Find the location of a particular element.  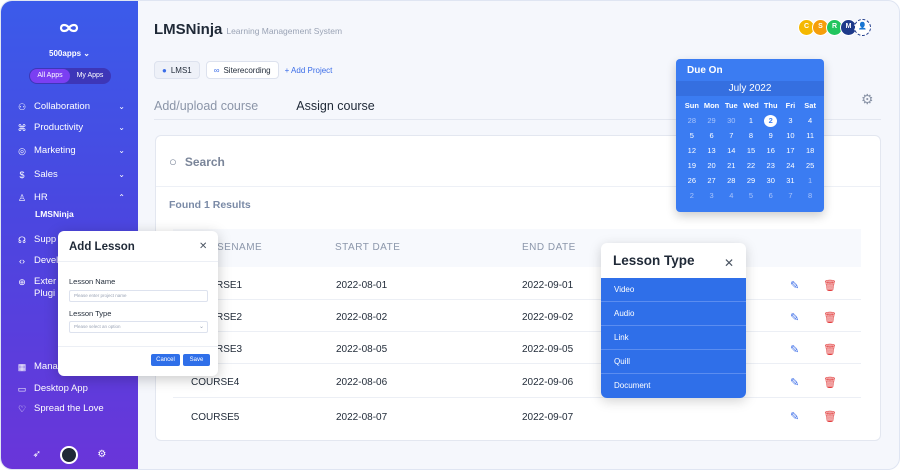

calendar-day: 18 is located at coordinates (810, 151).